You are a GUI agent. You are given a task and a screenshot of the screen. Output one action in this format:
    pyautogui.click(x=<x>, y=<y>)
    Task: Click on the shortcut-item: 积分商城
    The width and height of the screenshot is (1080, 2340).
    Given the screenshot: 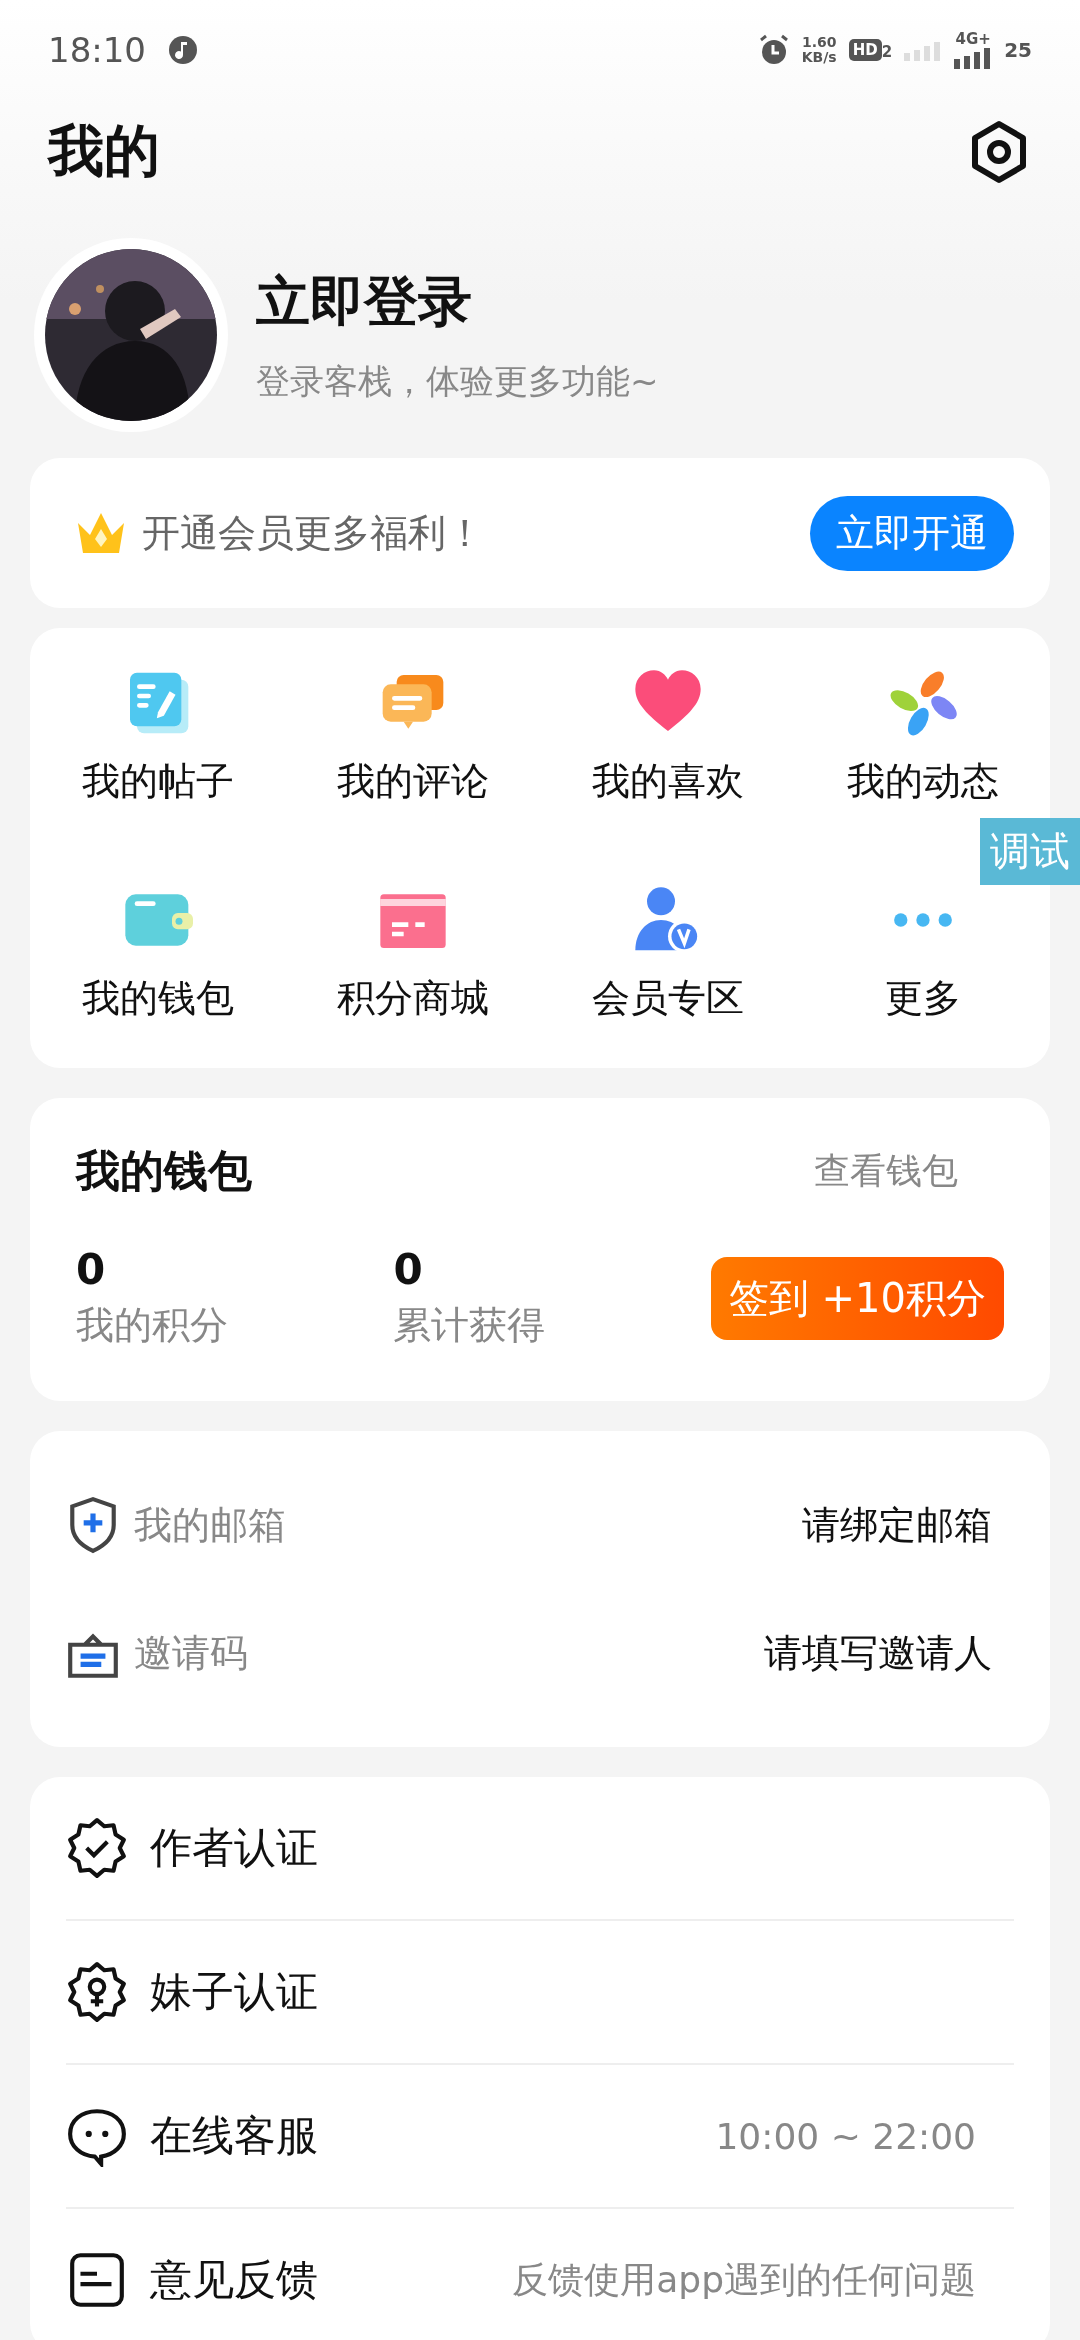 What is the action you would take?
    pyautogui.click(x=412, y=998)
    